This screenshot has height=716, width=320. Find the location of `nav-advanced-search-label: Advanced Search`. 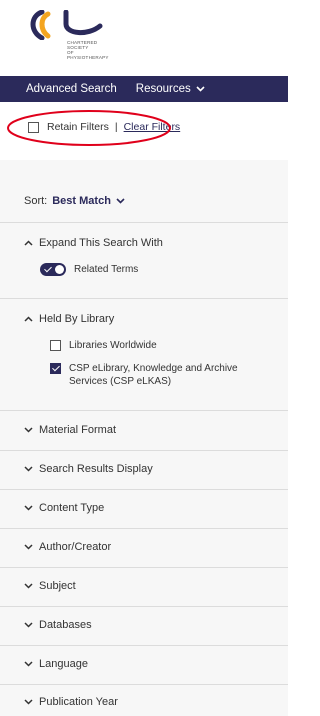

nav-advanced-search-label: Advanced Search is located at coordinates (71, 89).